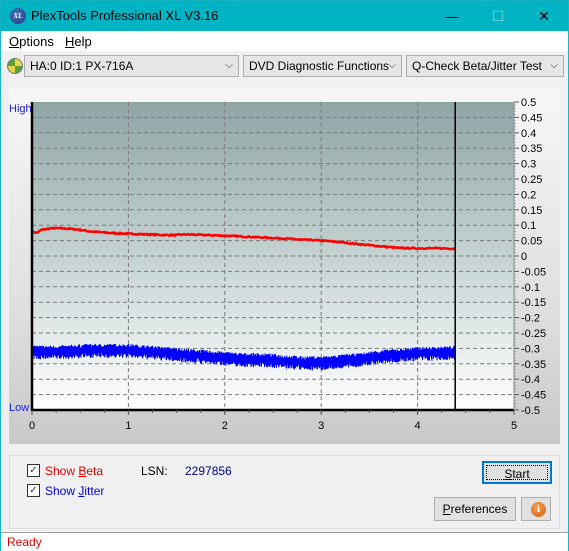 Image resolution: width=569 pixels, height=551 pixels. What do you see at coordinates (528, 134) in the screenshot?
I see `y-tick-label: 0.4` at bounding box center [528, 134].